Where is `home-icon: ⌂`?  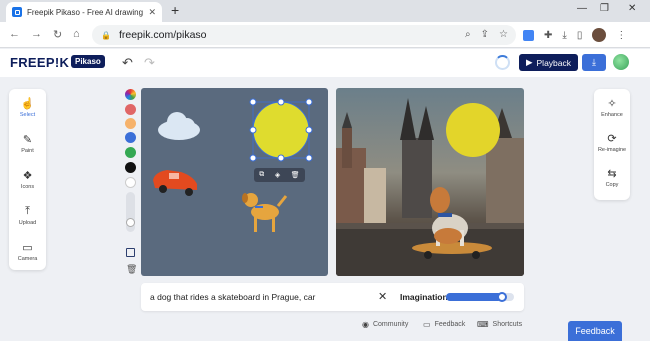
home-icon: ⌂ is located at coordinates (76, 34).